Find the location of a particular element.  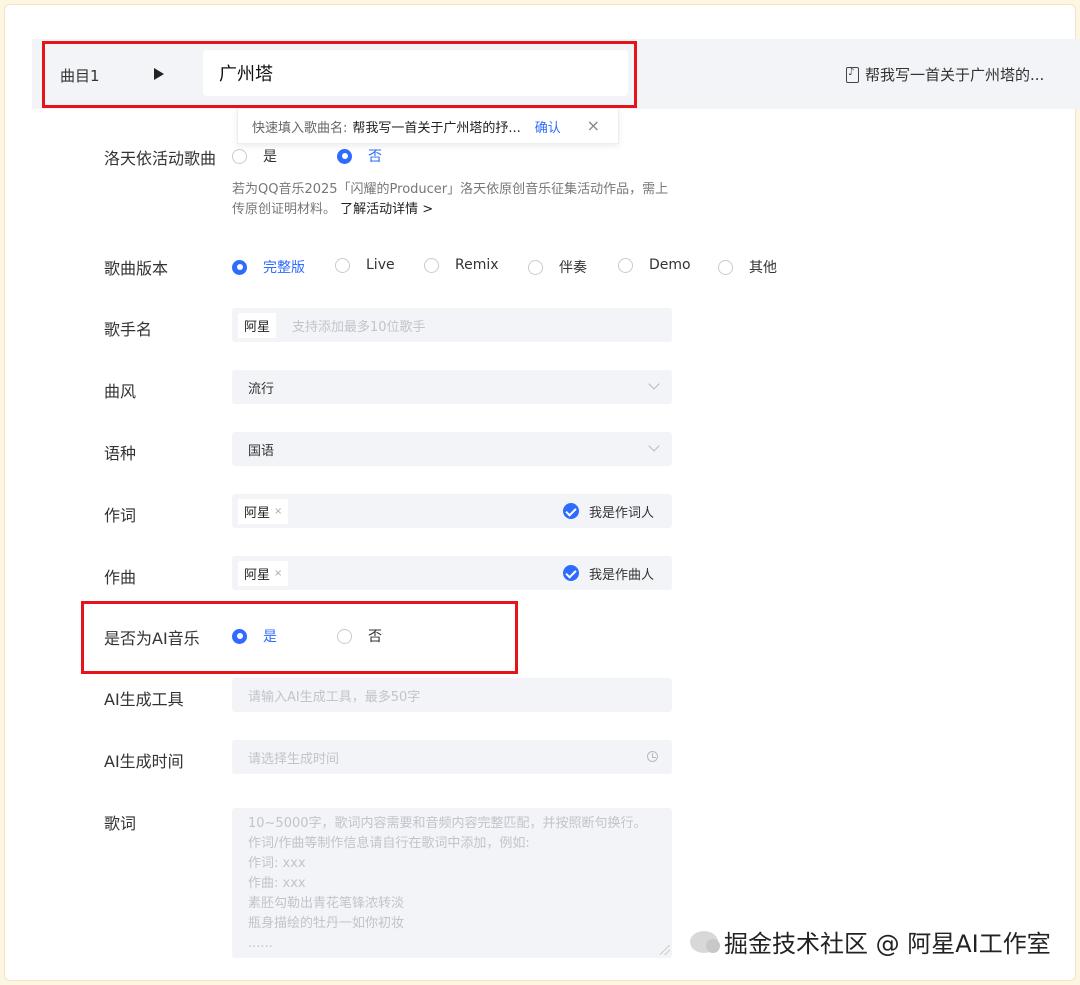

composer-label: 作曲 is located at coordinates (120, 577).